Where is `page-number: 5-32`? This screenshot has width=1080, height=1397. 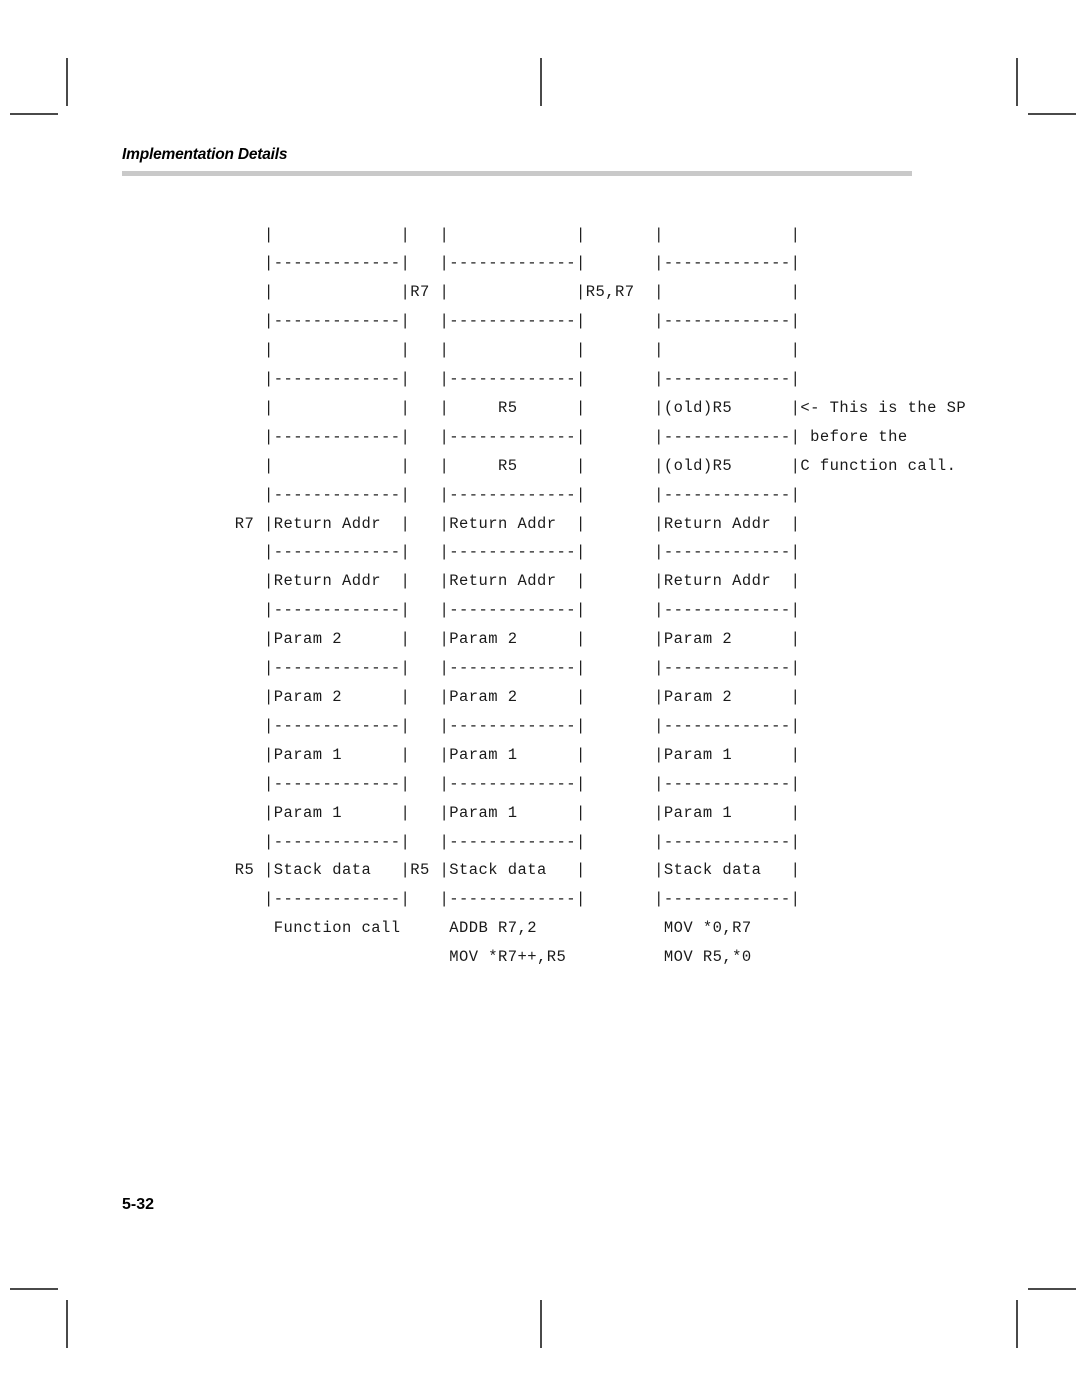 page-number: 5-32 is located at coordinates (138, 1204).